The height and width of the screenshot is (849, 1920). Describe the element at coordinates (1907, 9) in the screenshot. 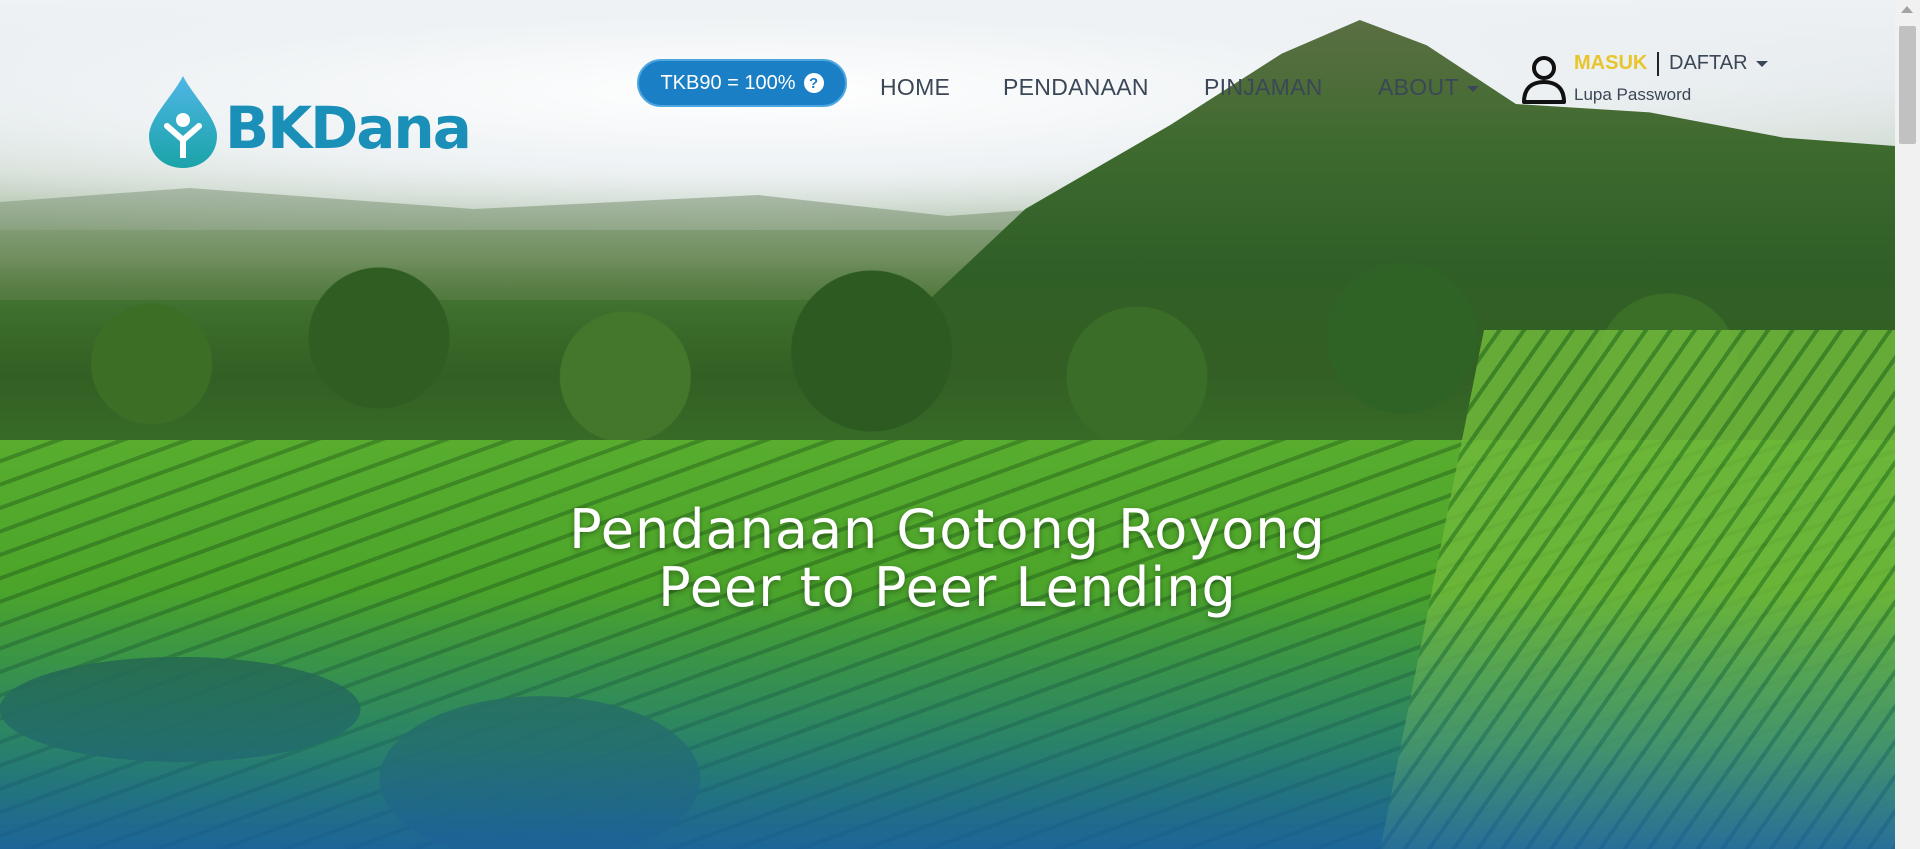

I see `scroll-up-icon` at that location.